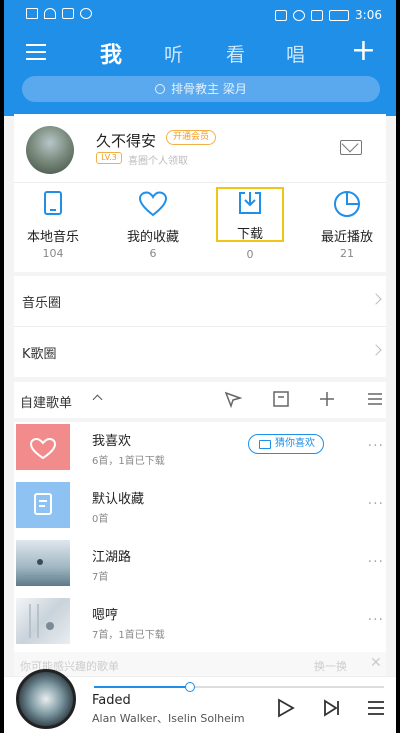  Describe the element at coordinates (346, 237) in the screenshot. I see `quick-label: 最近播放` at that location.